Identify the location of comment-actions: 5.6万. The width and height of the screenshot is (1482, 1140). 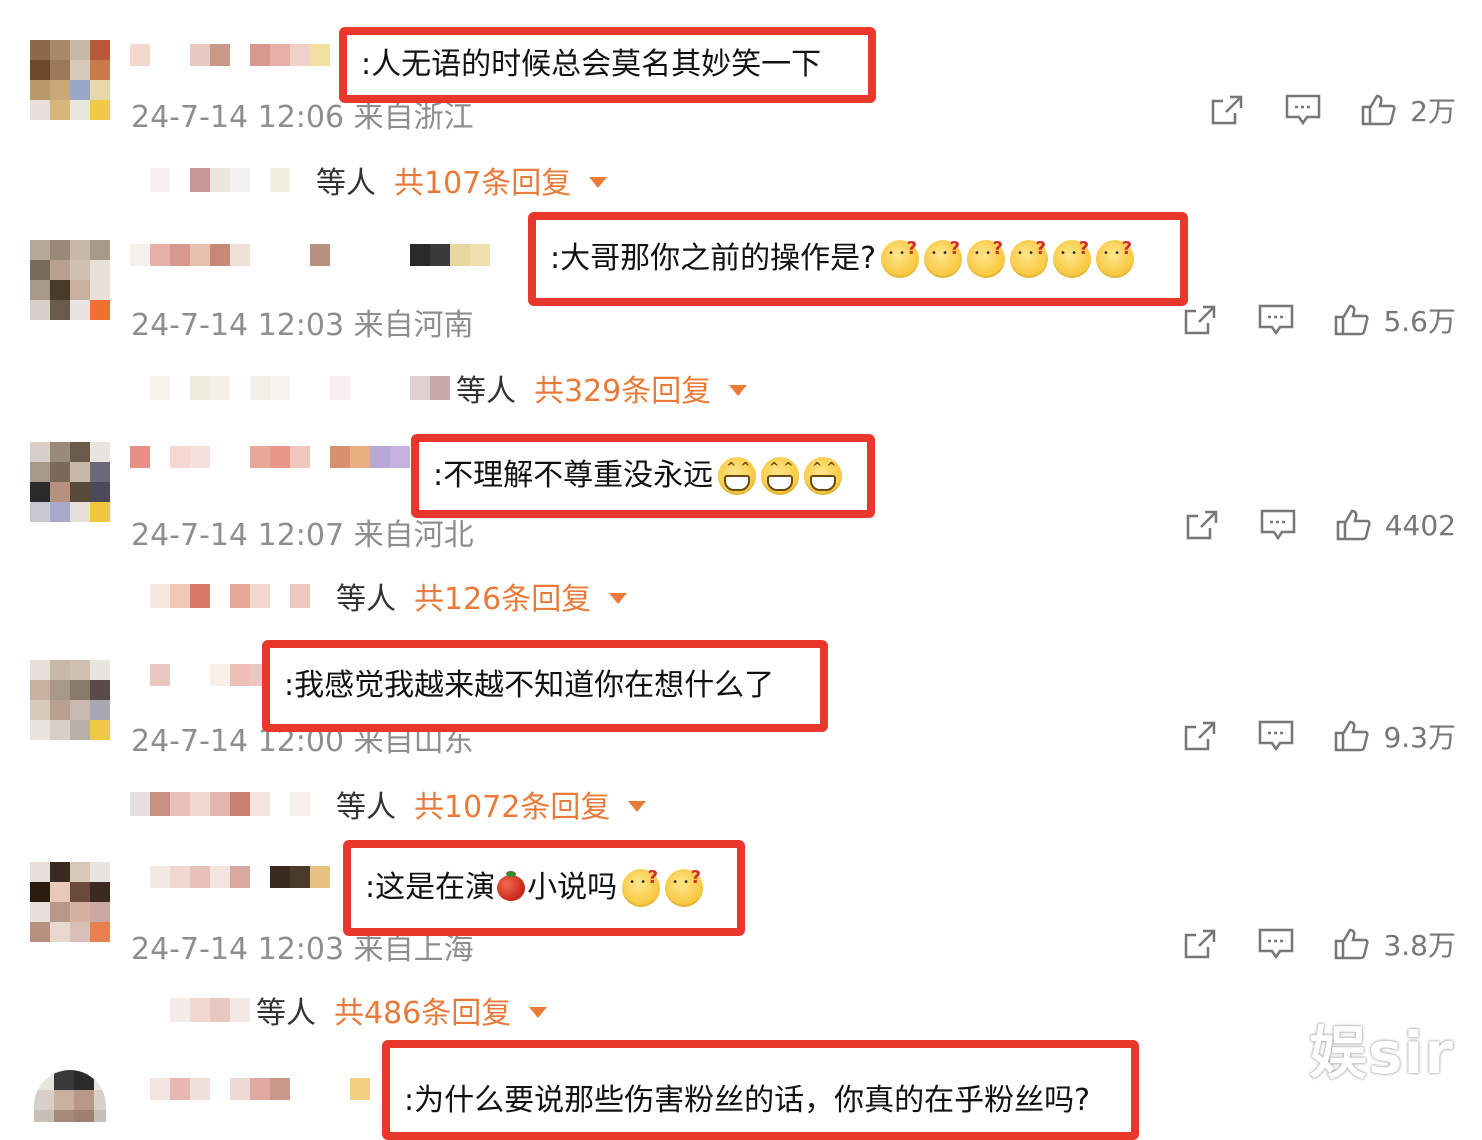
(1318, 320).